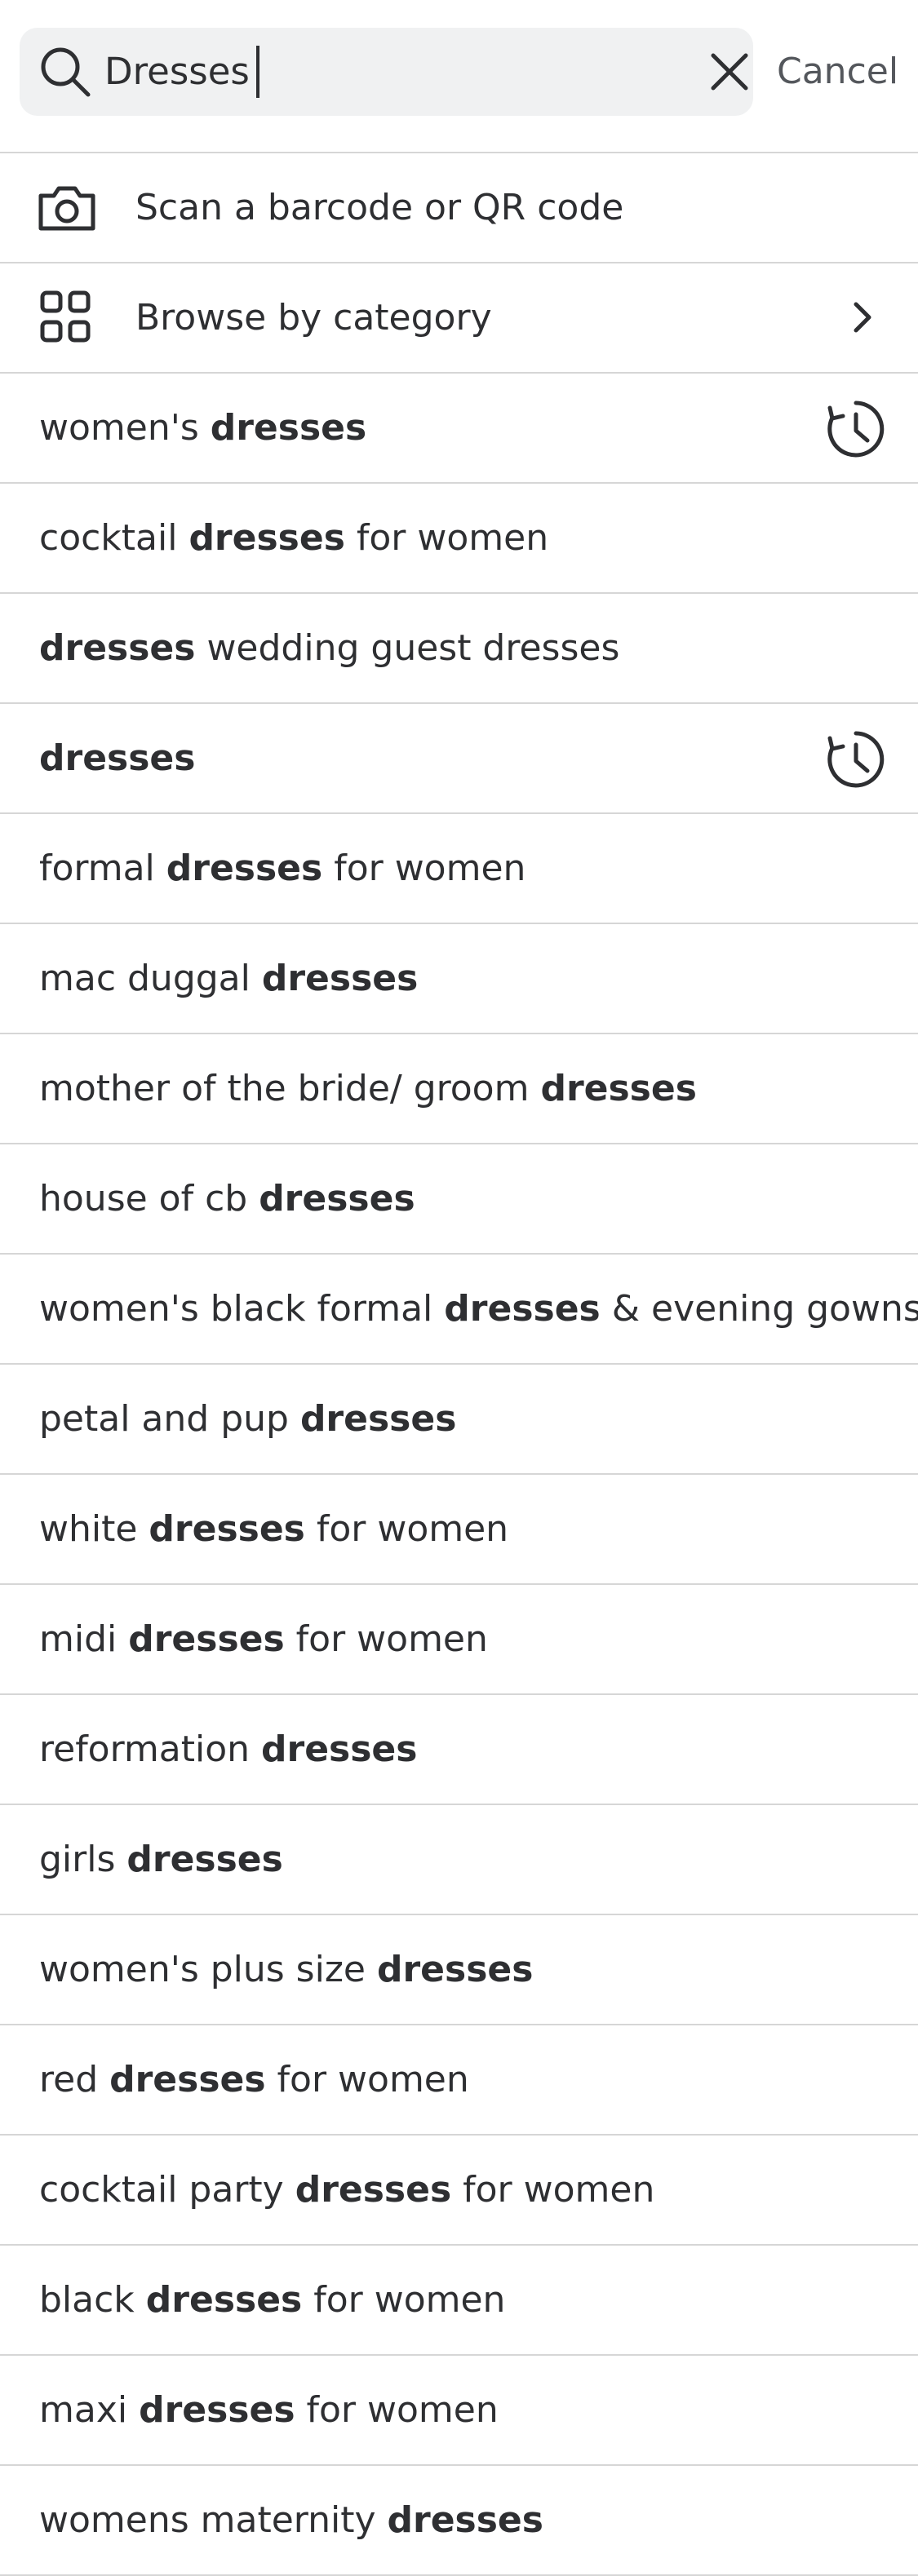  Describe the element at coordinates (290, 1088) in the screenshot. I see `suggestion-prefix: mother of the bride/ groom` at that location.